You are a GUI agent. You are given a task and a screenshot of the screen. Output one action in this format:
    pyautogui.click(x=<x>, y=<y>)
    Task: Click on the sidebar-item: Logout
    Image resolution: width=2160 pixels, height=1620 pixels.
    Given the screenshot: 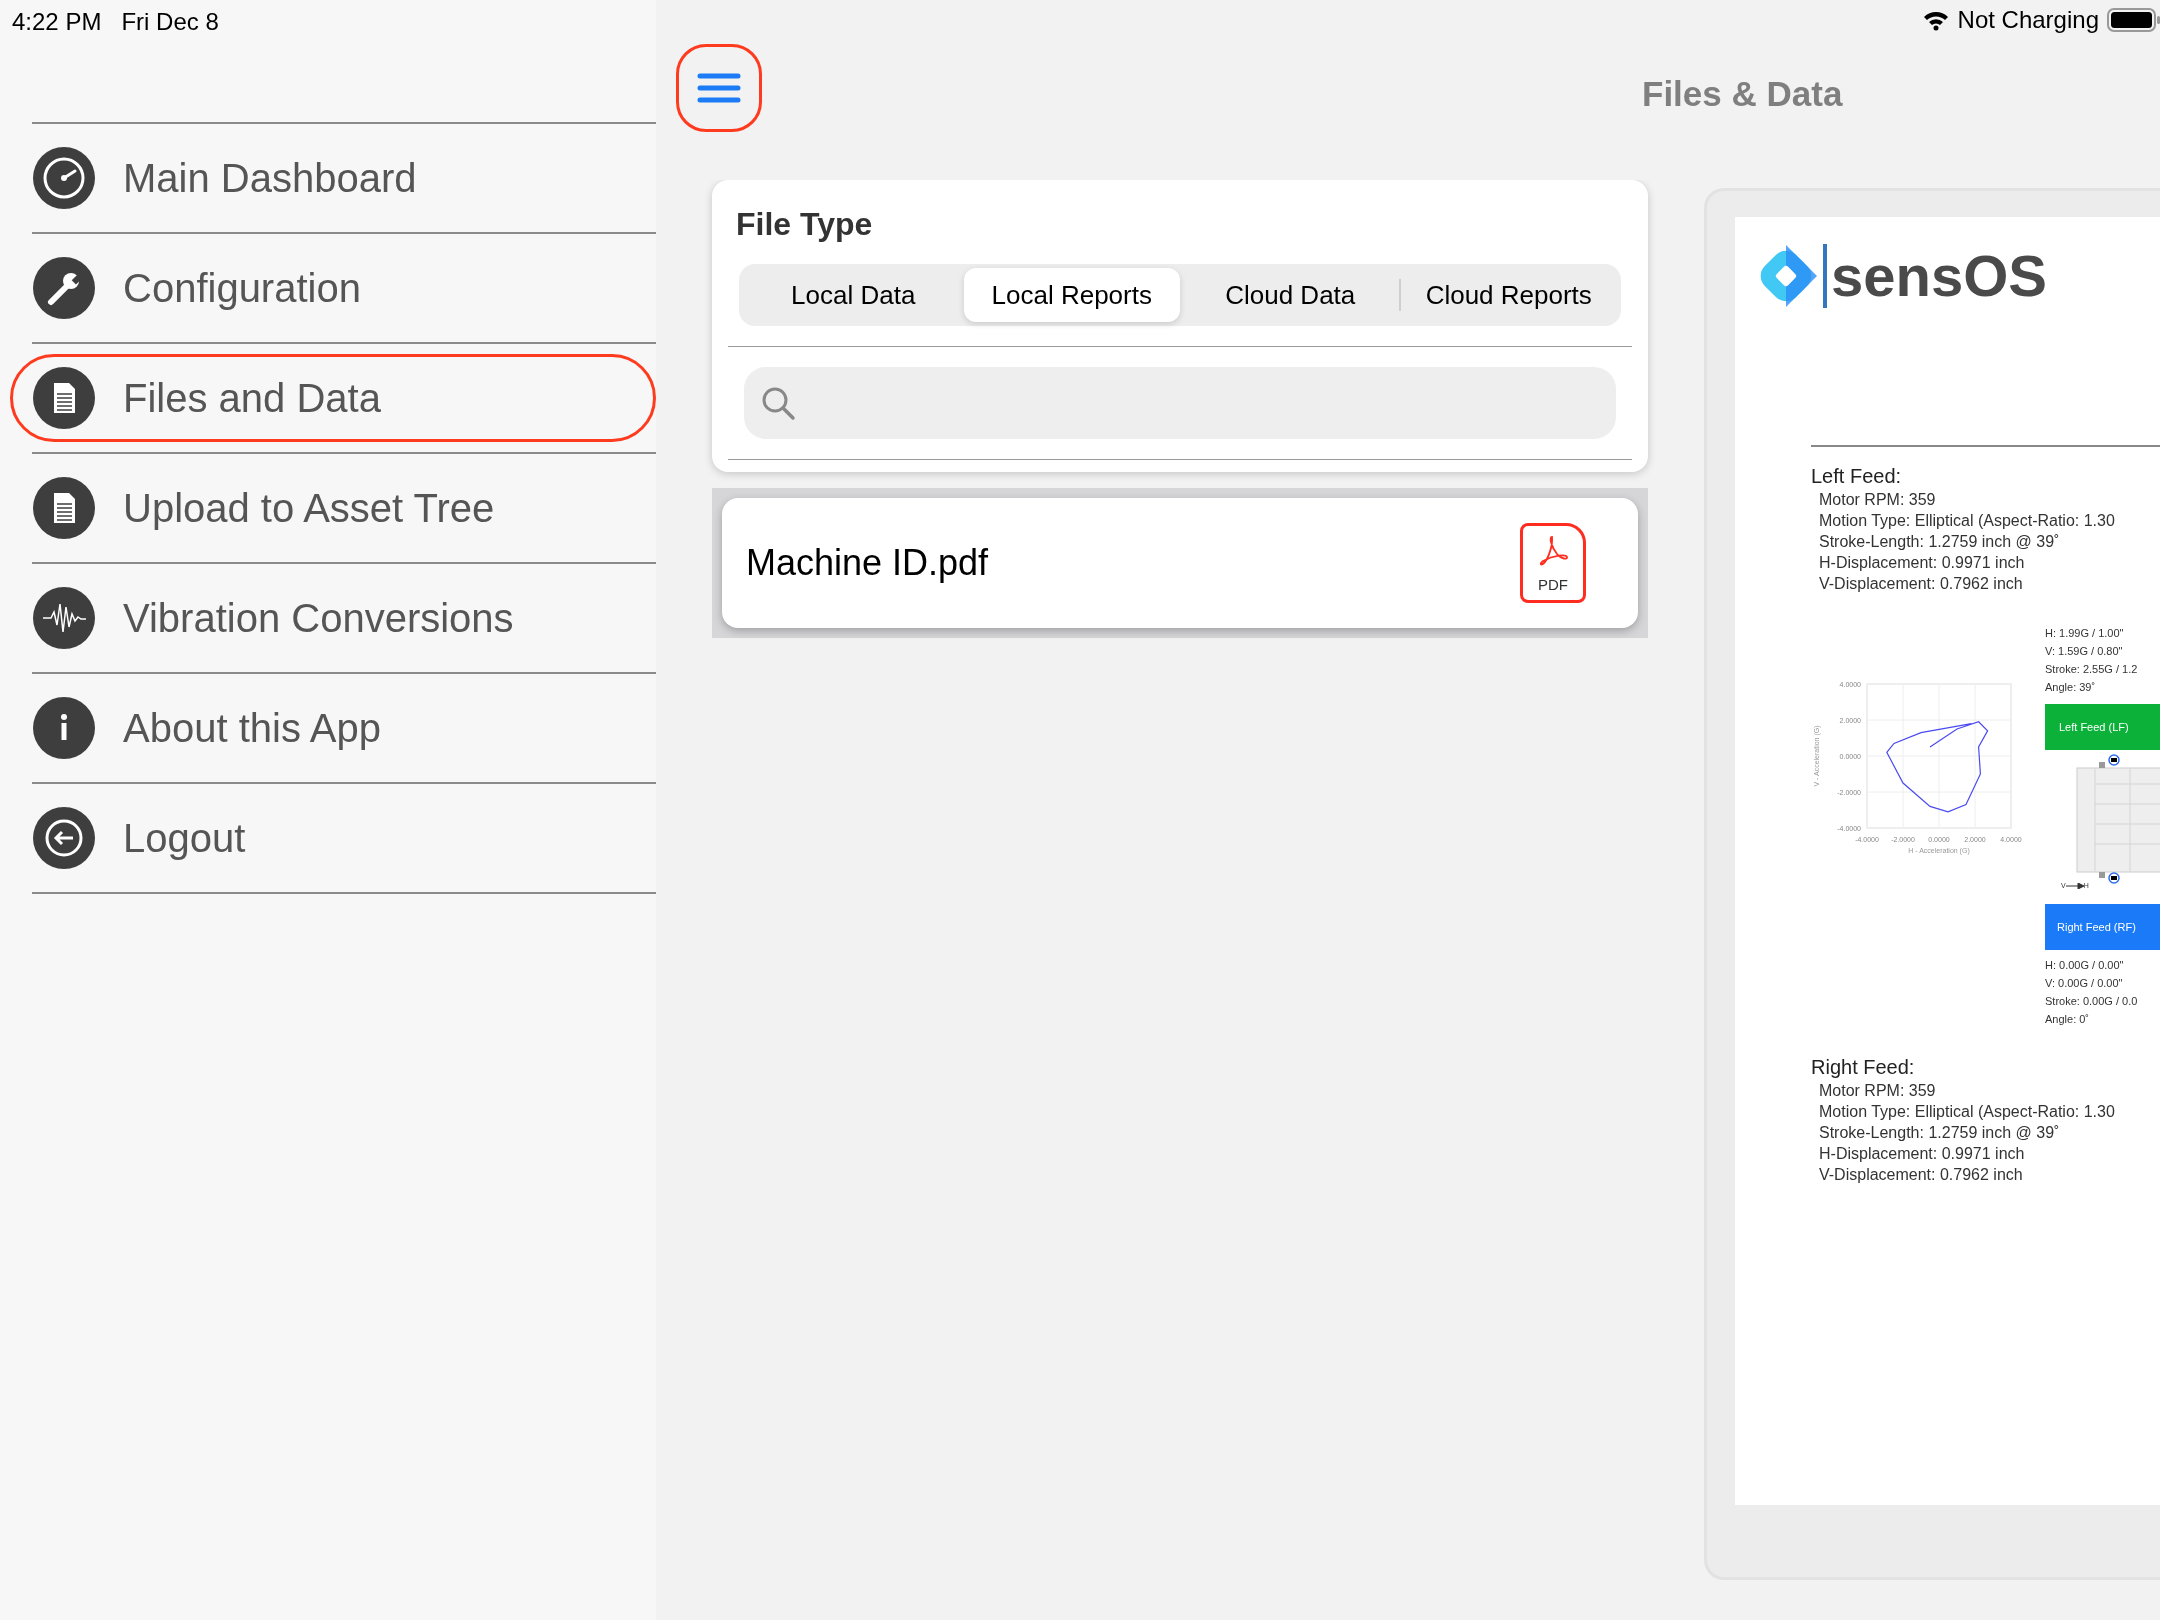 What is the action you would take?
    pyautogui.click(x=333, y=838)
    